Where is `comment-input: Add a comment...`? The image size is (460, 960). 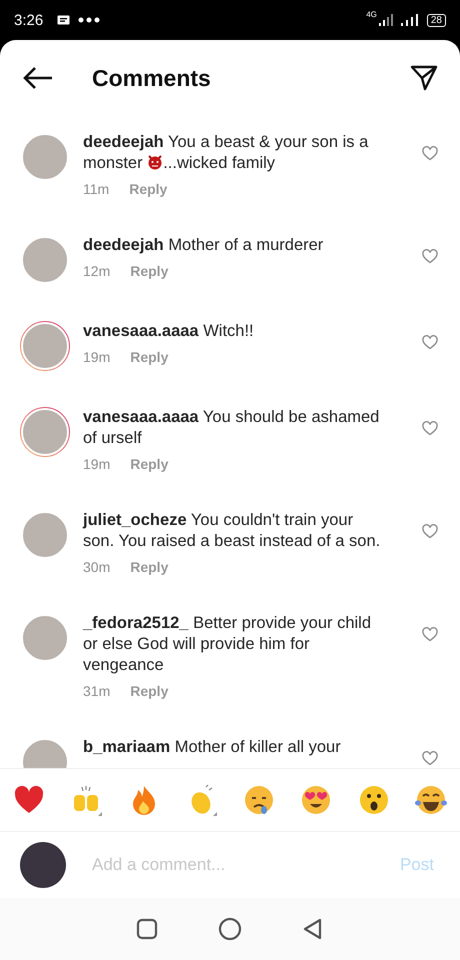 comment-input: Add a comment... is located at coordinates (230, 865).